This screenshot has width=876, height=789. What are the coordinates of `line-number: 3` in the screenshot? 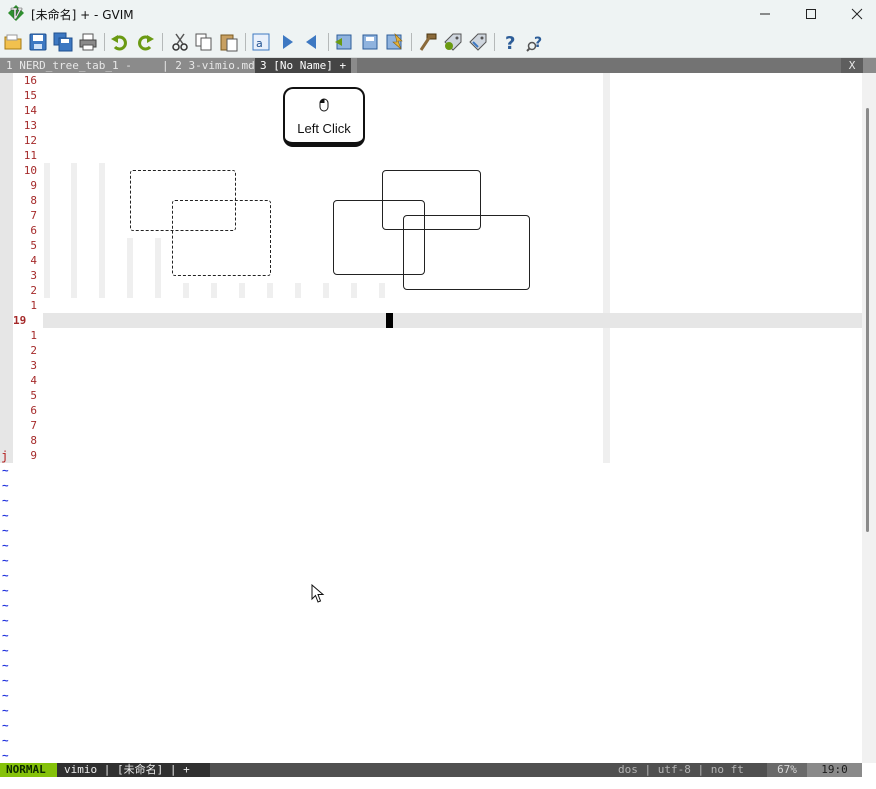 It's located at (33, 275).